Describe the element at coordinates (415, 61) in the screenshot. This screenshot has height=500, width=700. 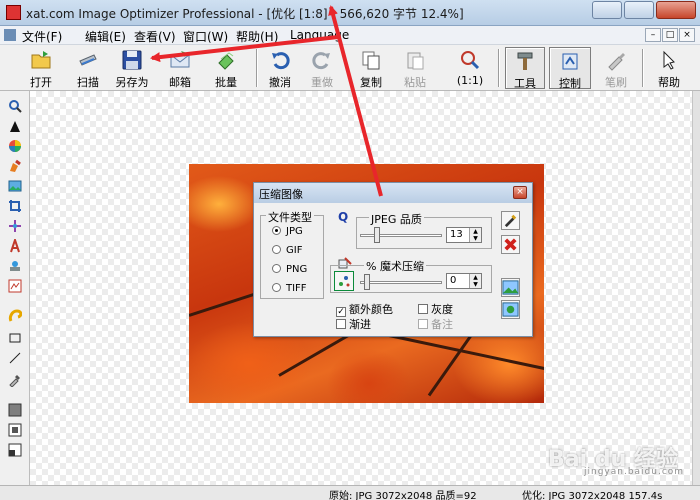
I see `paste-icon` at that location.